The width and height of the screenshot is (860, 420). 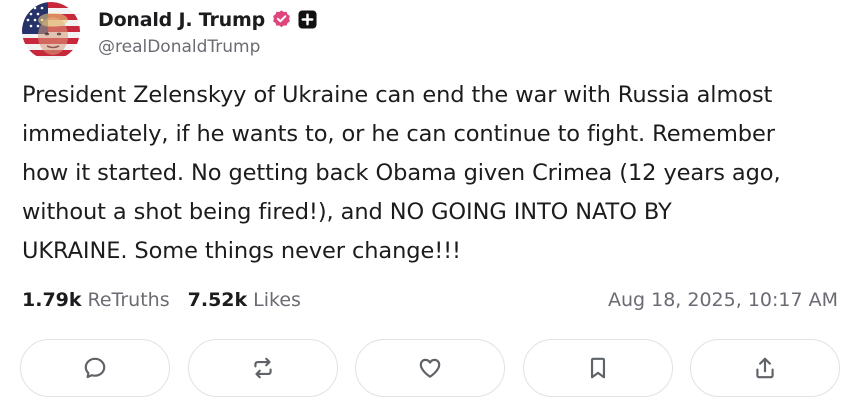 I want to click on likes-stat: 7.52k Likes, so click(x=244, y=300).